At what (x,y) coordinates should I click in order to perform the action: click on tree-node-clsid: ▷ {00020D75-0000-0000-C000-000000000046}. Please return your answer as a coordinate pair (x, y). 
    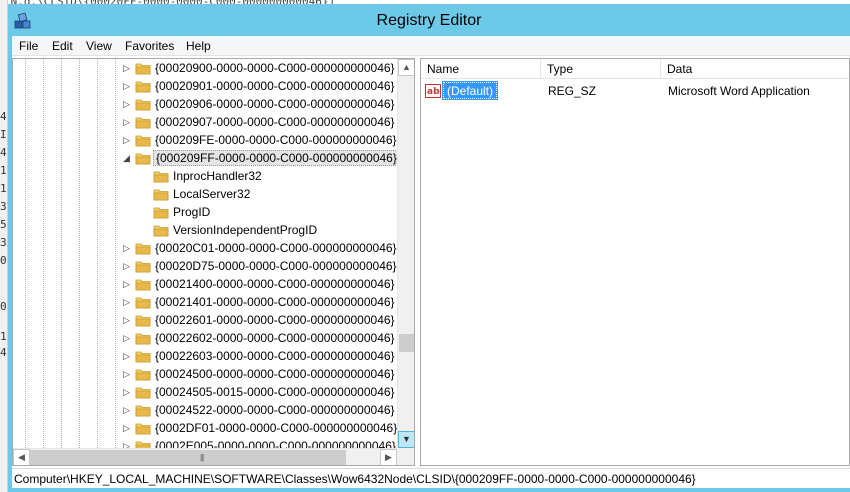
    Looking at the image, I should click on (260, 266).